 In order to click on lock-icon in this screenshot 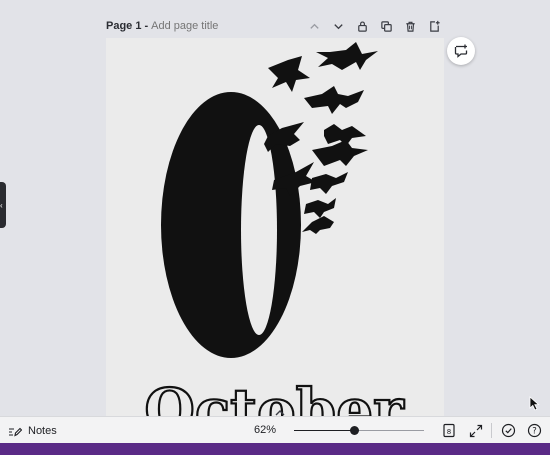, I will do `click(362, 26)`.